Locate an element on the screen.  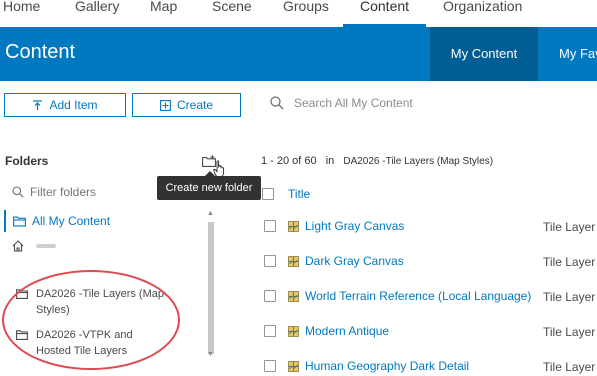
list-header: Title is located at coordinates (286, 194).